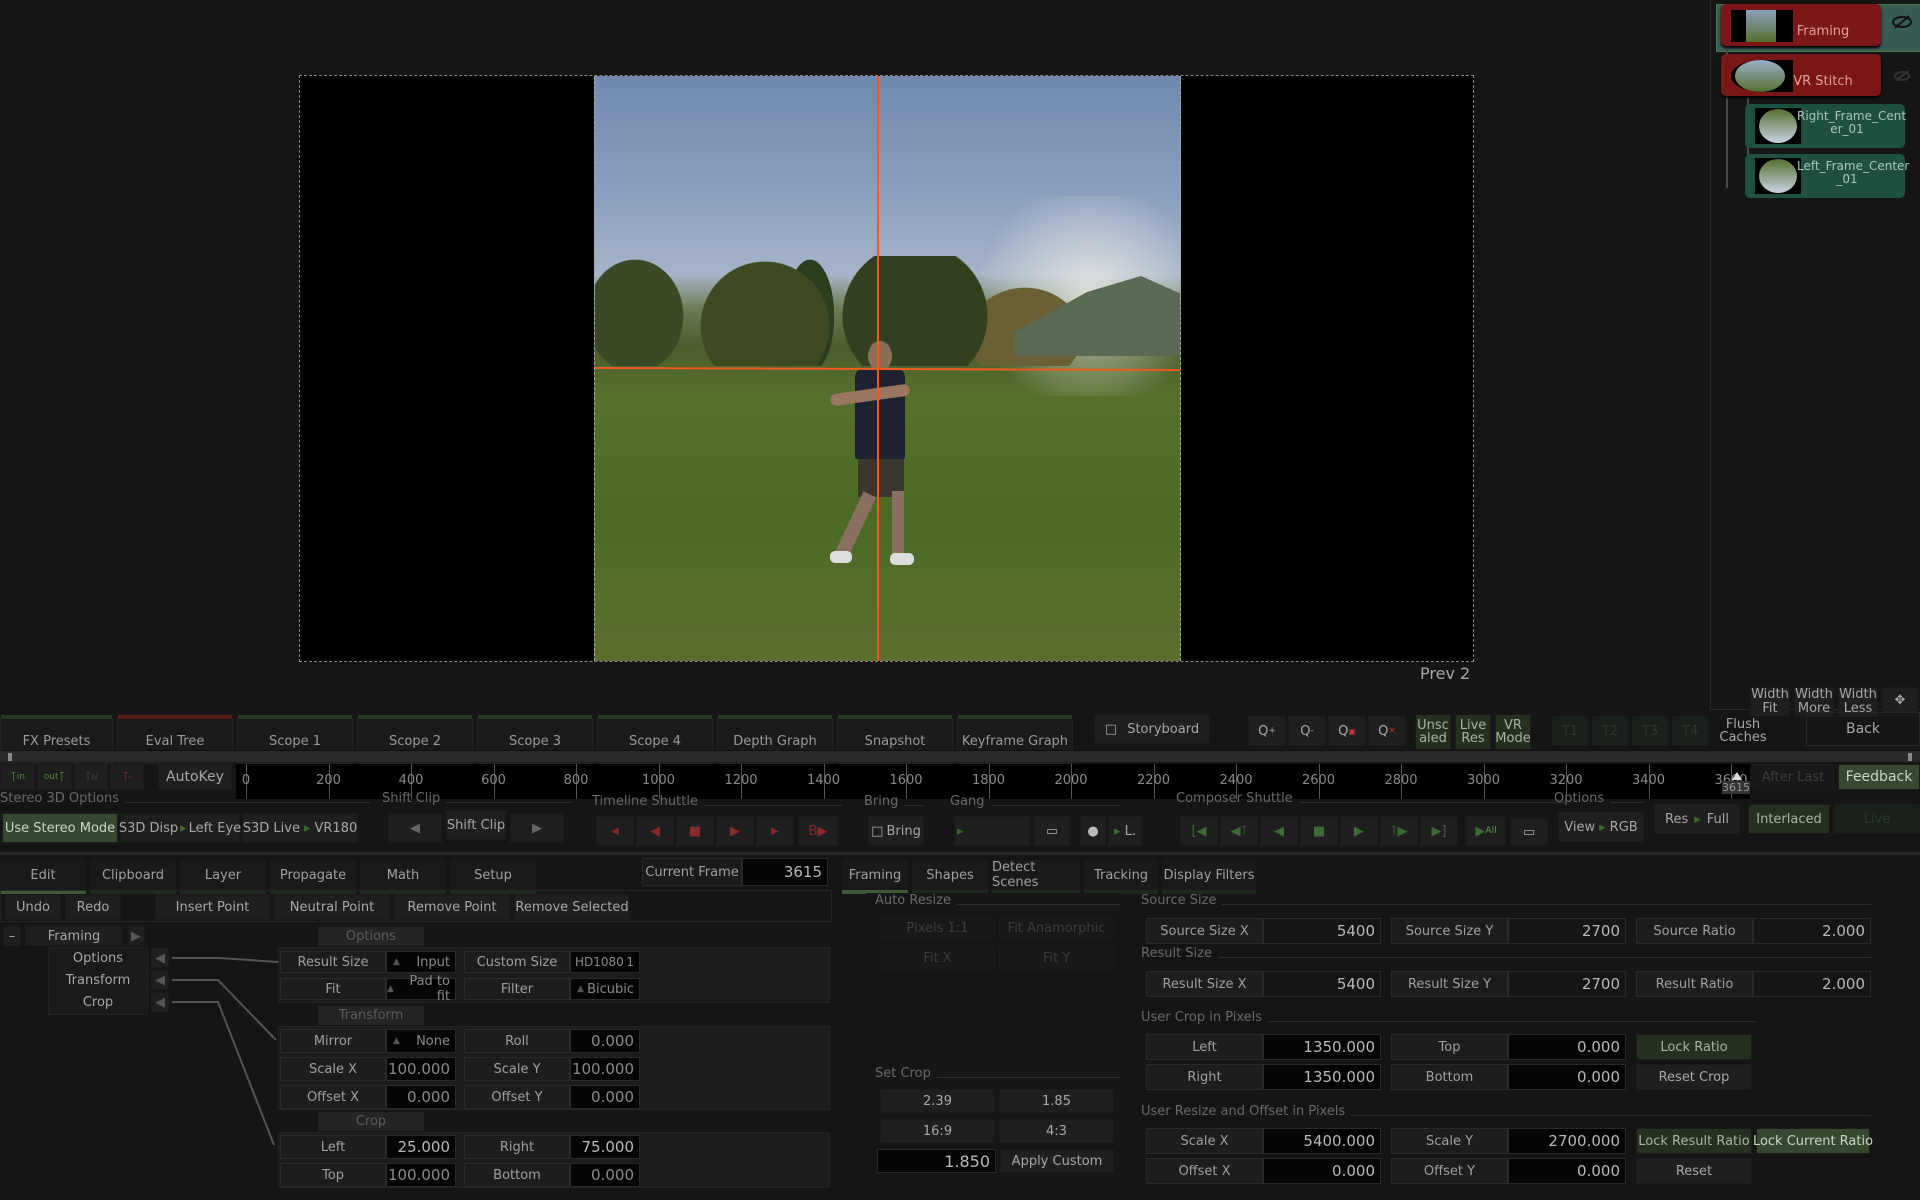 The image size is (1920, 1200). Describe the element at coordinates (493, 877) in the screenshot. I see `edit-tab-setup: Setup` at that location.